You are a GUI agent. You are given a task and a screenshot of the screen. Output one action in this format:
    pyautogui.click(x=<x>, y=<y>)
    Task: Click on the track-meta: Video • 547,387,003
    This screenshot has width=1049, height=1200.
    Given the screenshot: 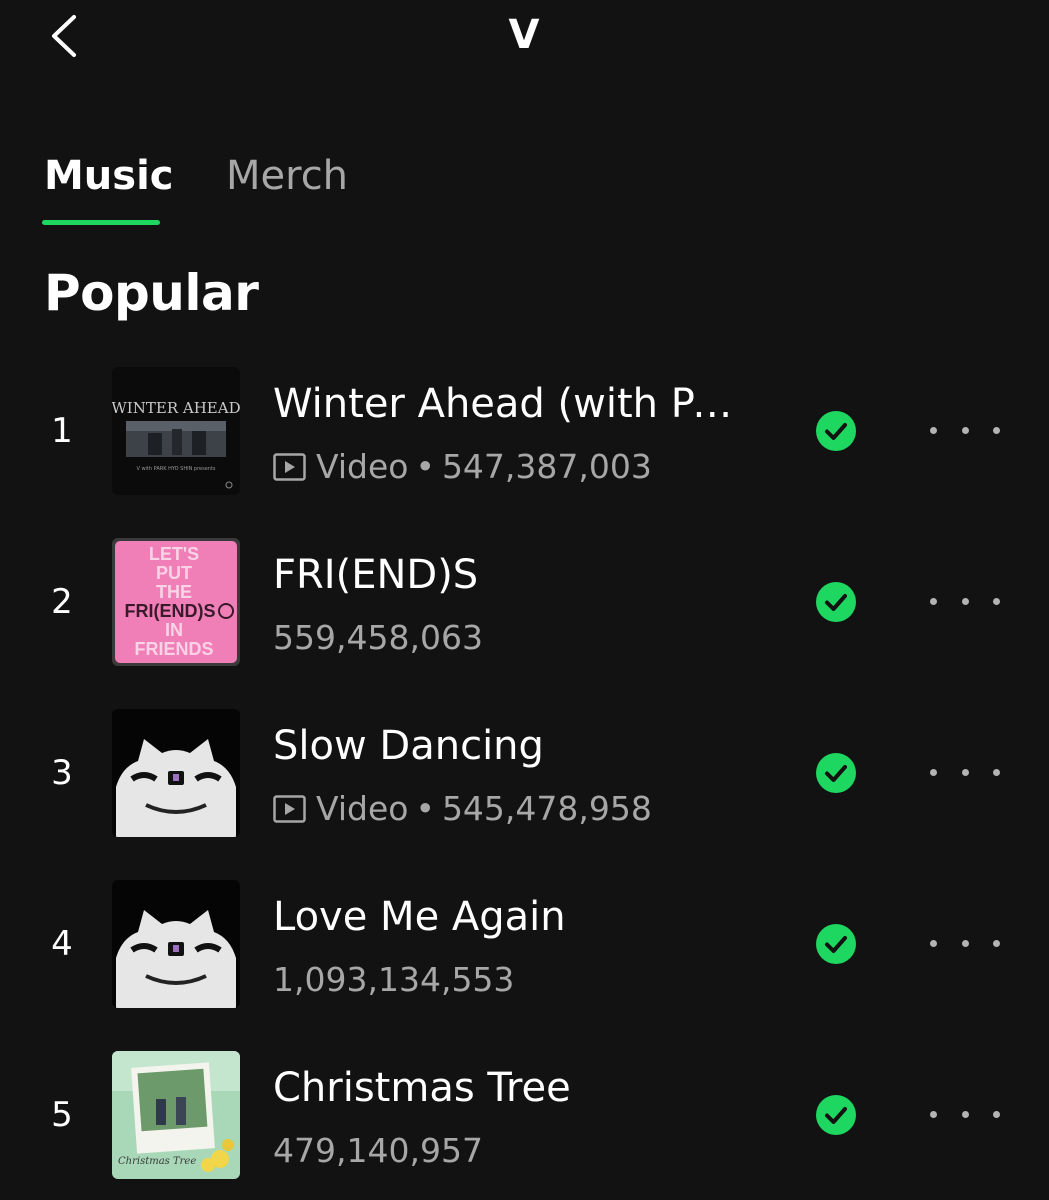 What is the action you would take?
    pyautogui.click(x=462, y=467)
    